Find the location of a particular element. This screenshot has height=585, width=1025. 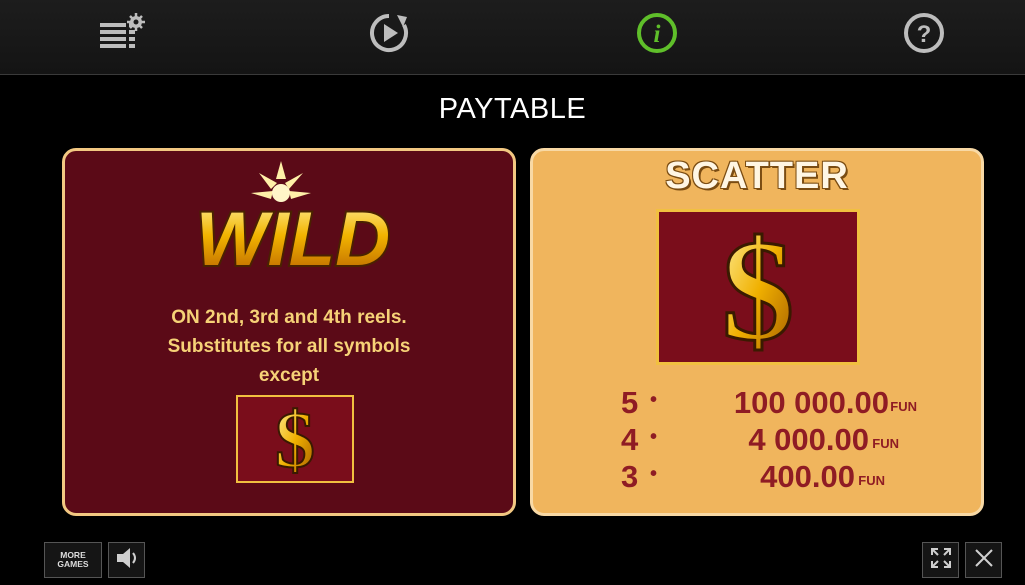

payout-count: 3 is located at coordinates (630, 476).